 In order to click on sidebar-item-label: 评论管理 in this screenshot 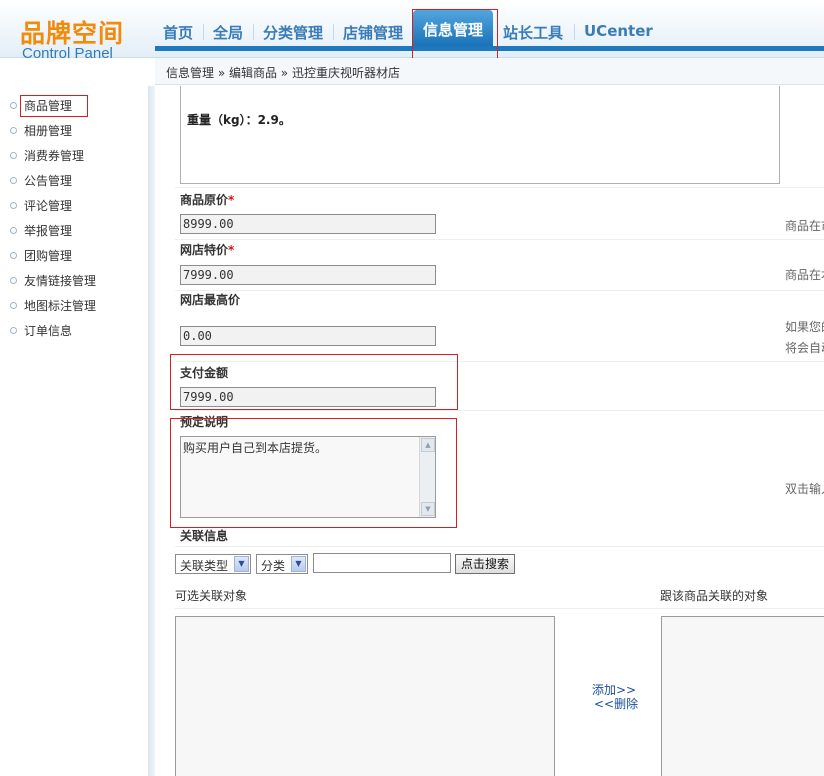, I will do `click(48, 206)`.